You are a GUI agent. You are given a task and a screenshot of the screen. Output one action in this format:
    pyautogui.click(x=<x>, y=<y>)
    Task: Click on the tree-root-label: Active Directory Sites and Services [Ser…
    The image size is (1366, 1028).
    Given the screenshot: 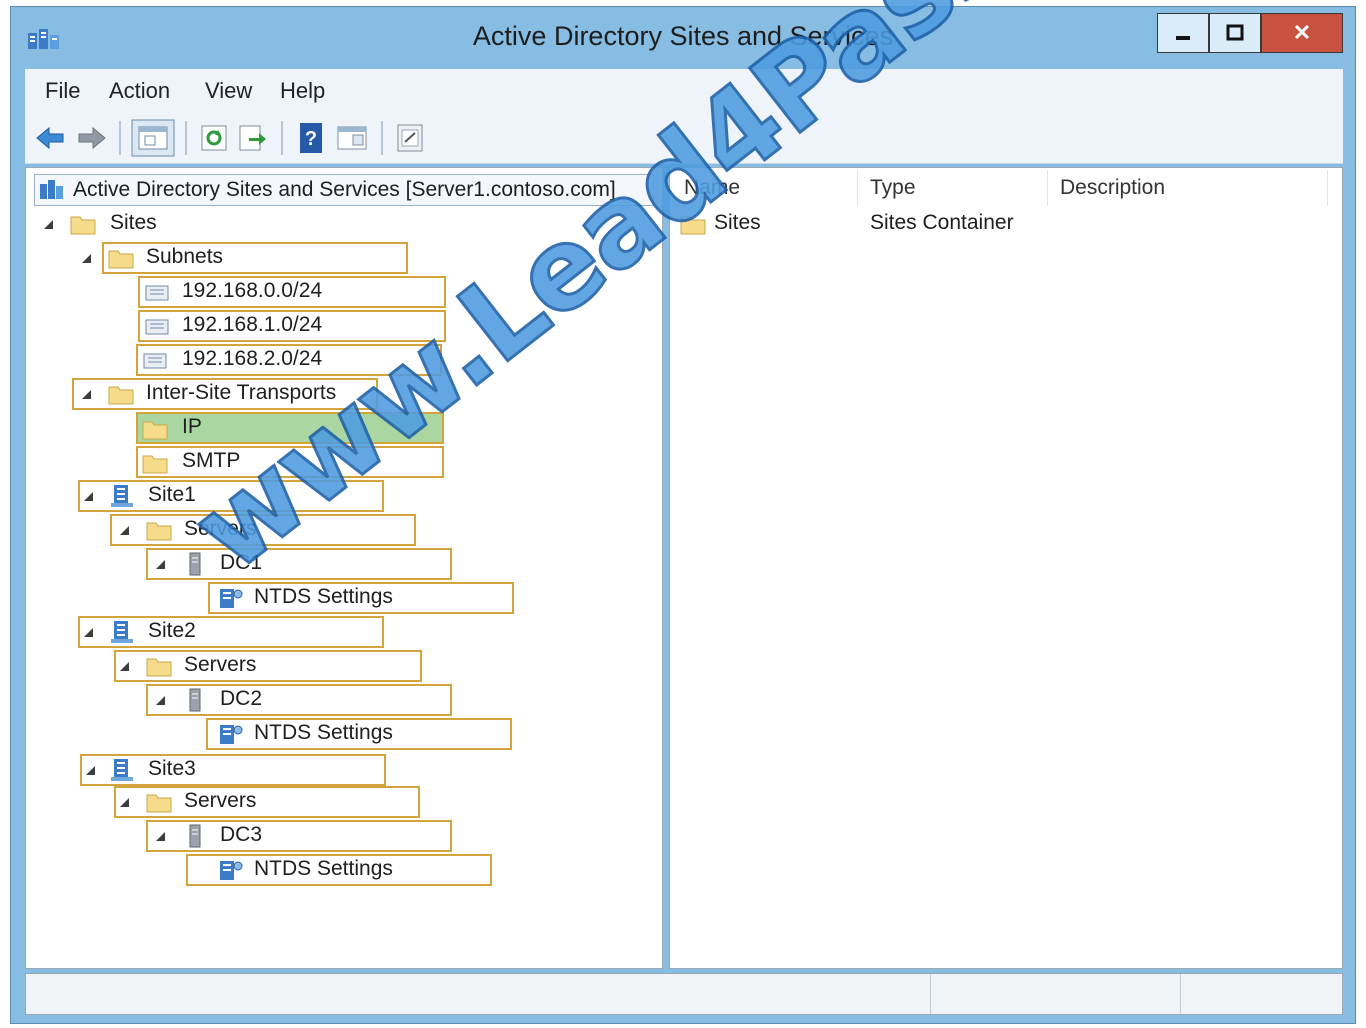 What is the action you would take?
    pyautogui.click(x=344, y=189)
    